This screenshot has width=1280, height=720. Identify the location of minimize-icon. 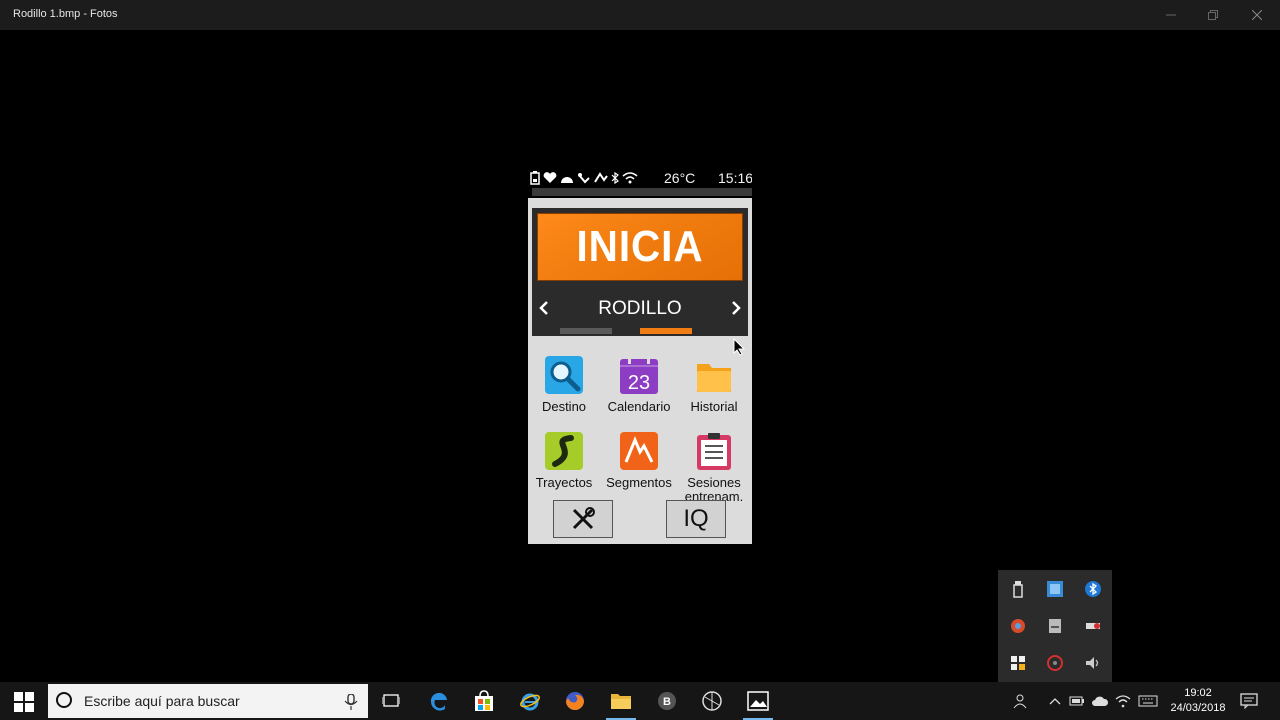
(1171, 15).